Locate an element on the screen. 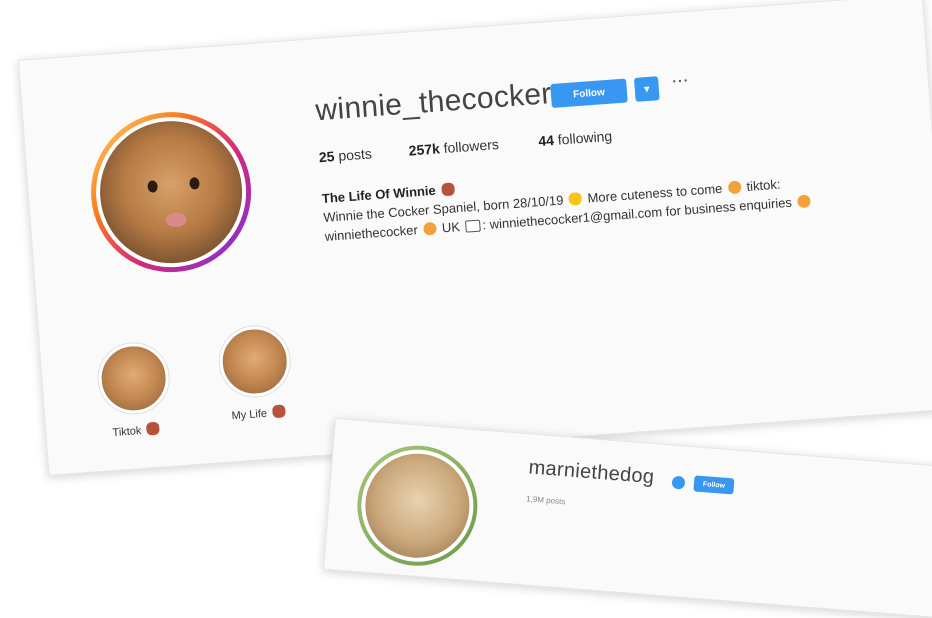  profile-username: winnie_thecocker is located at coordinates (433, 102).